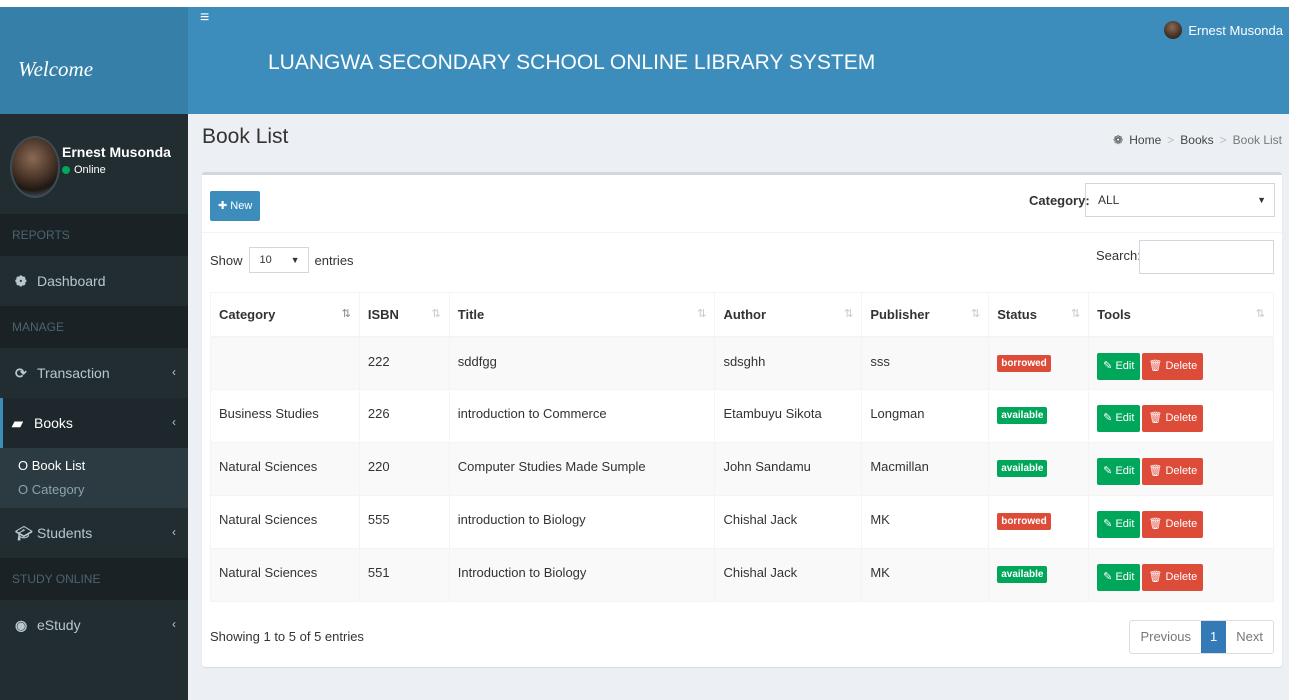 This screenshot has width=1289, height=700. I want to click on pagination: Previous 1 Next, so click(1201, 637).